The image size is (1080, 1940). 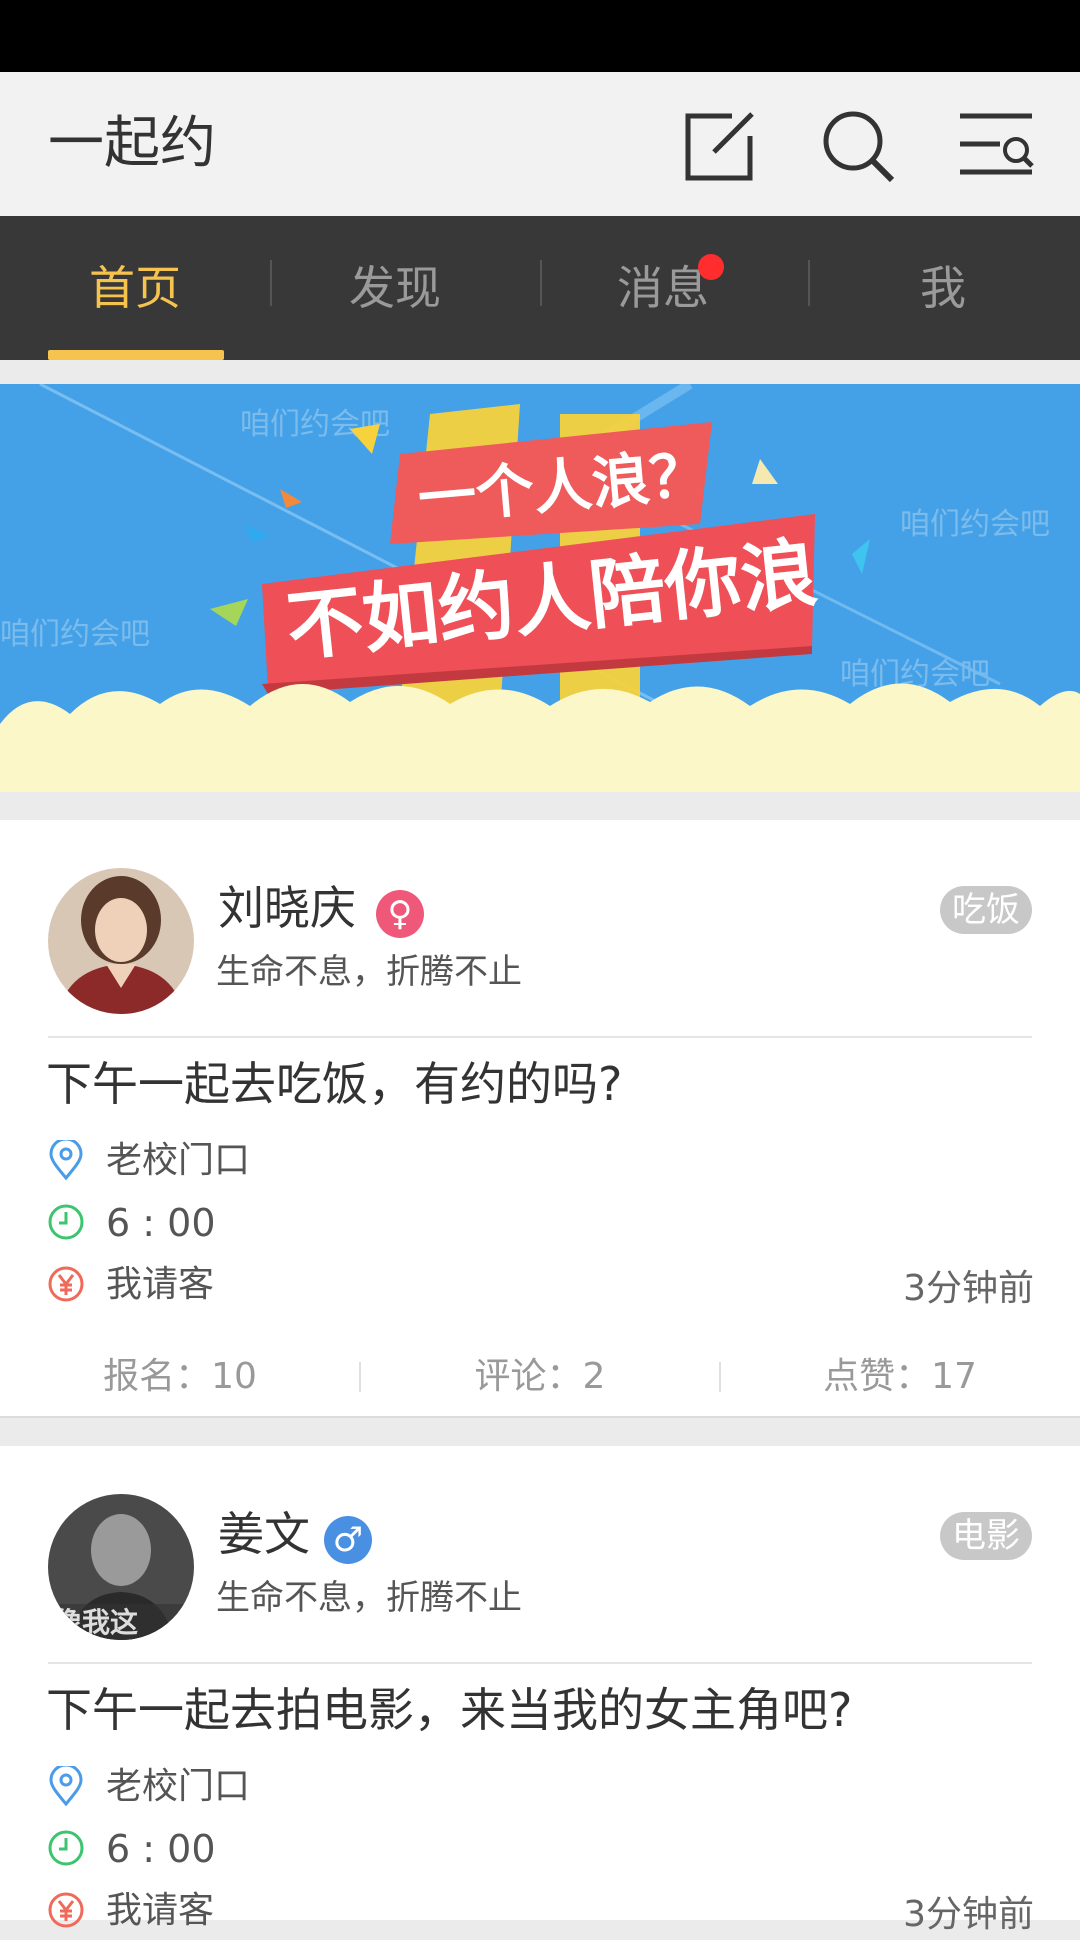 I want to click on menu-search-icon, so click(x=996, y=146).